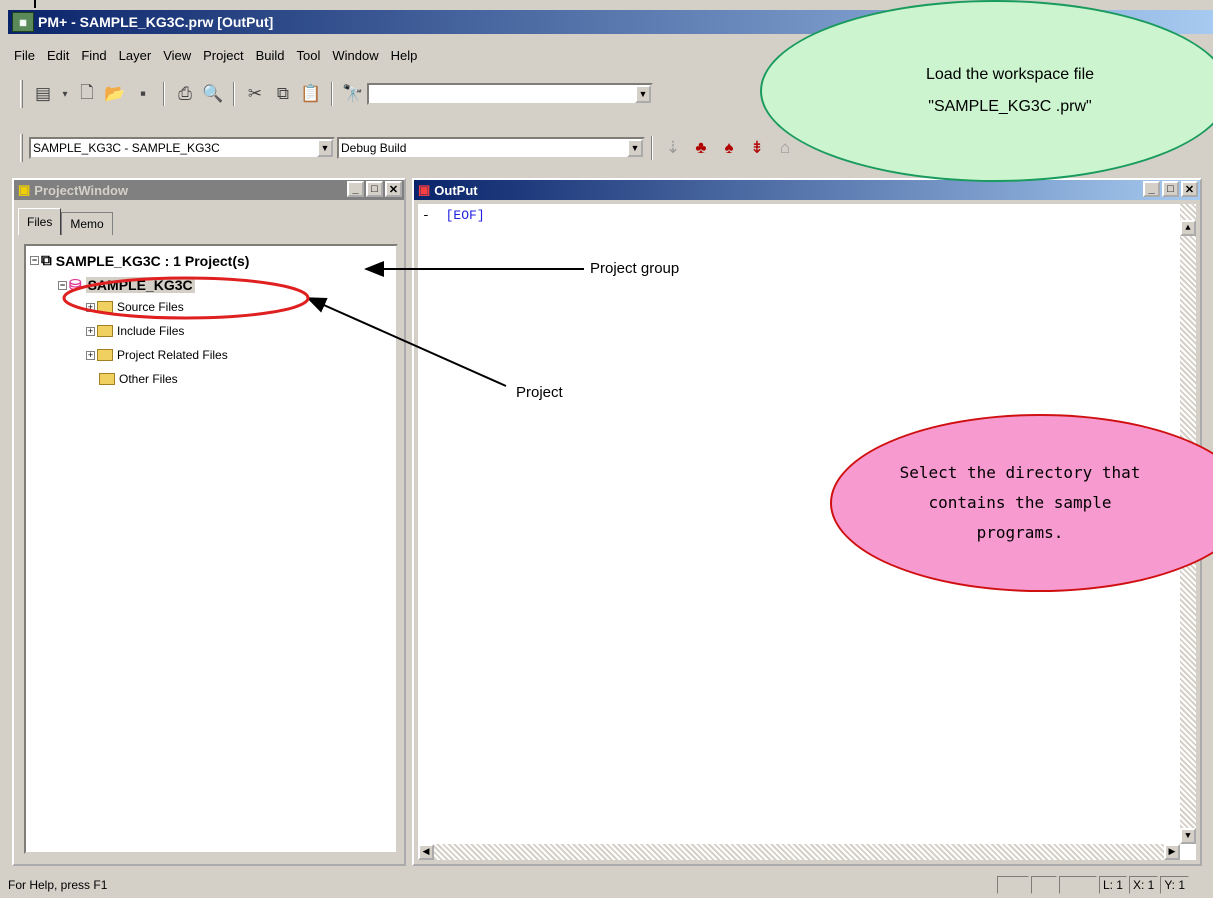 The width and height of the screenshot is (1213, 898). Describe the element at coordinates (491, 148) in the screenshot. I see `build-config-select: Debug Build ▼` at that location.